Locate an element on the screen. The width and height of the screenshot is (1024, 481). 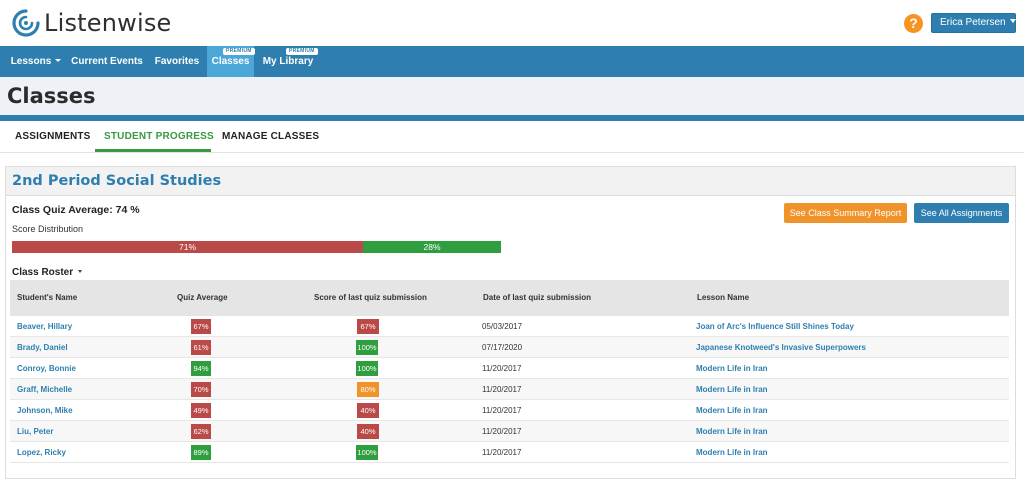
class-summary-report-button: See Class Summary Report is located at coordinates (845, 213).